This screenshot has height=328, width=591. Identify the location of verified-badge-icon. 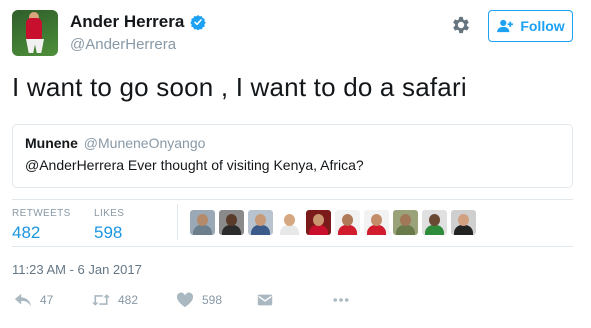
(198, 22).